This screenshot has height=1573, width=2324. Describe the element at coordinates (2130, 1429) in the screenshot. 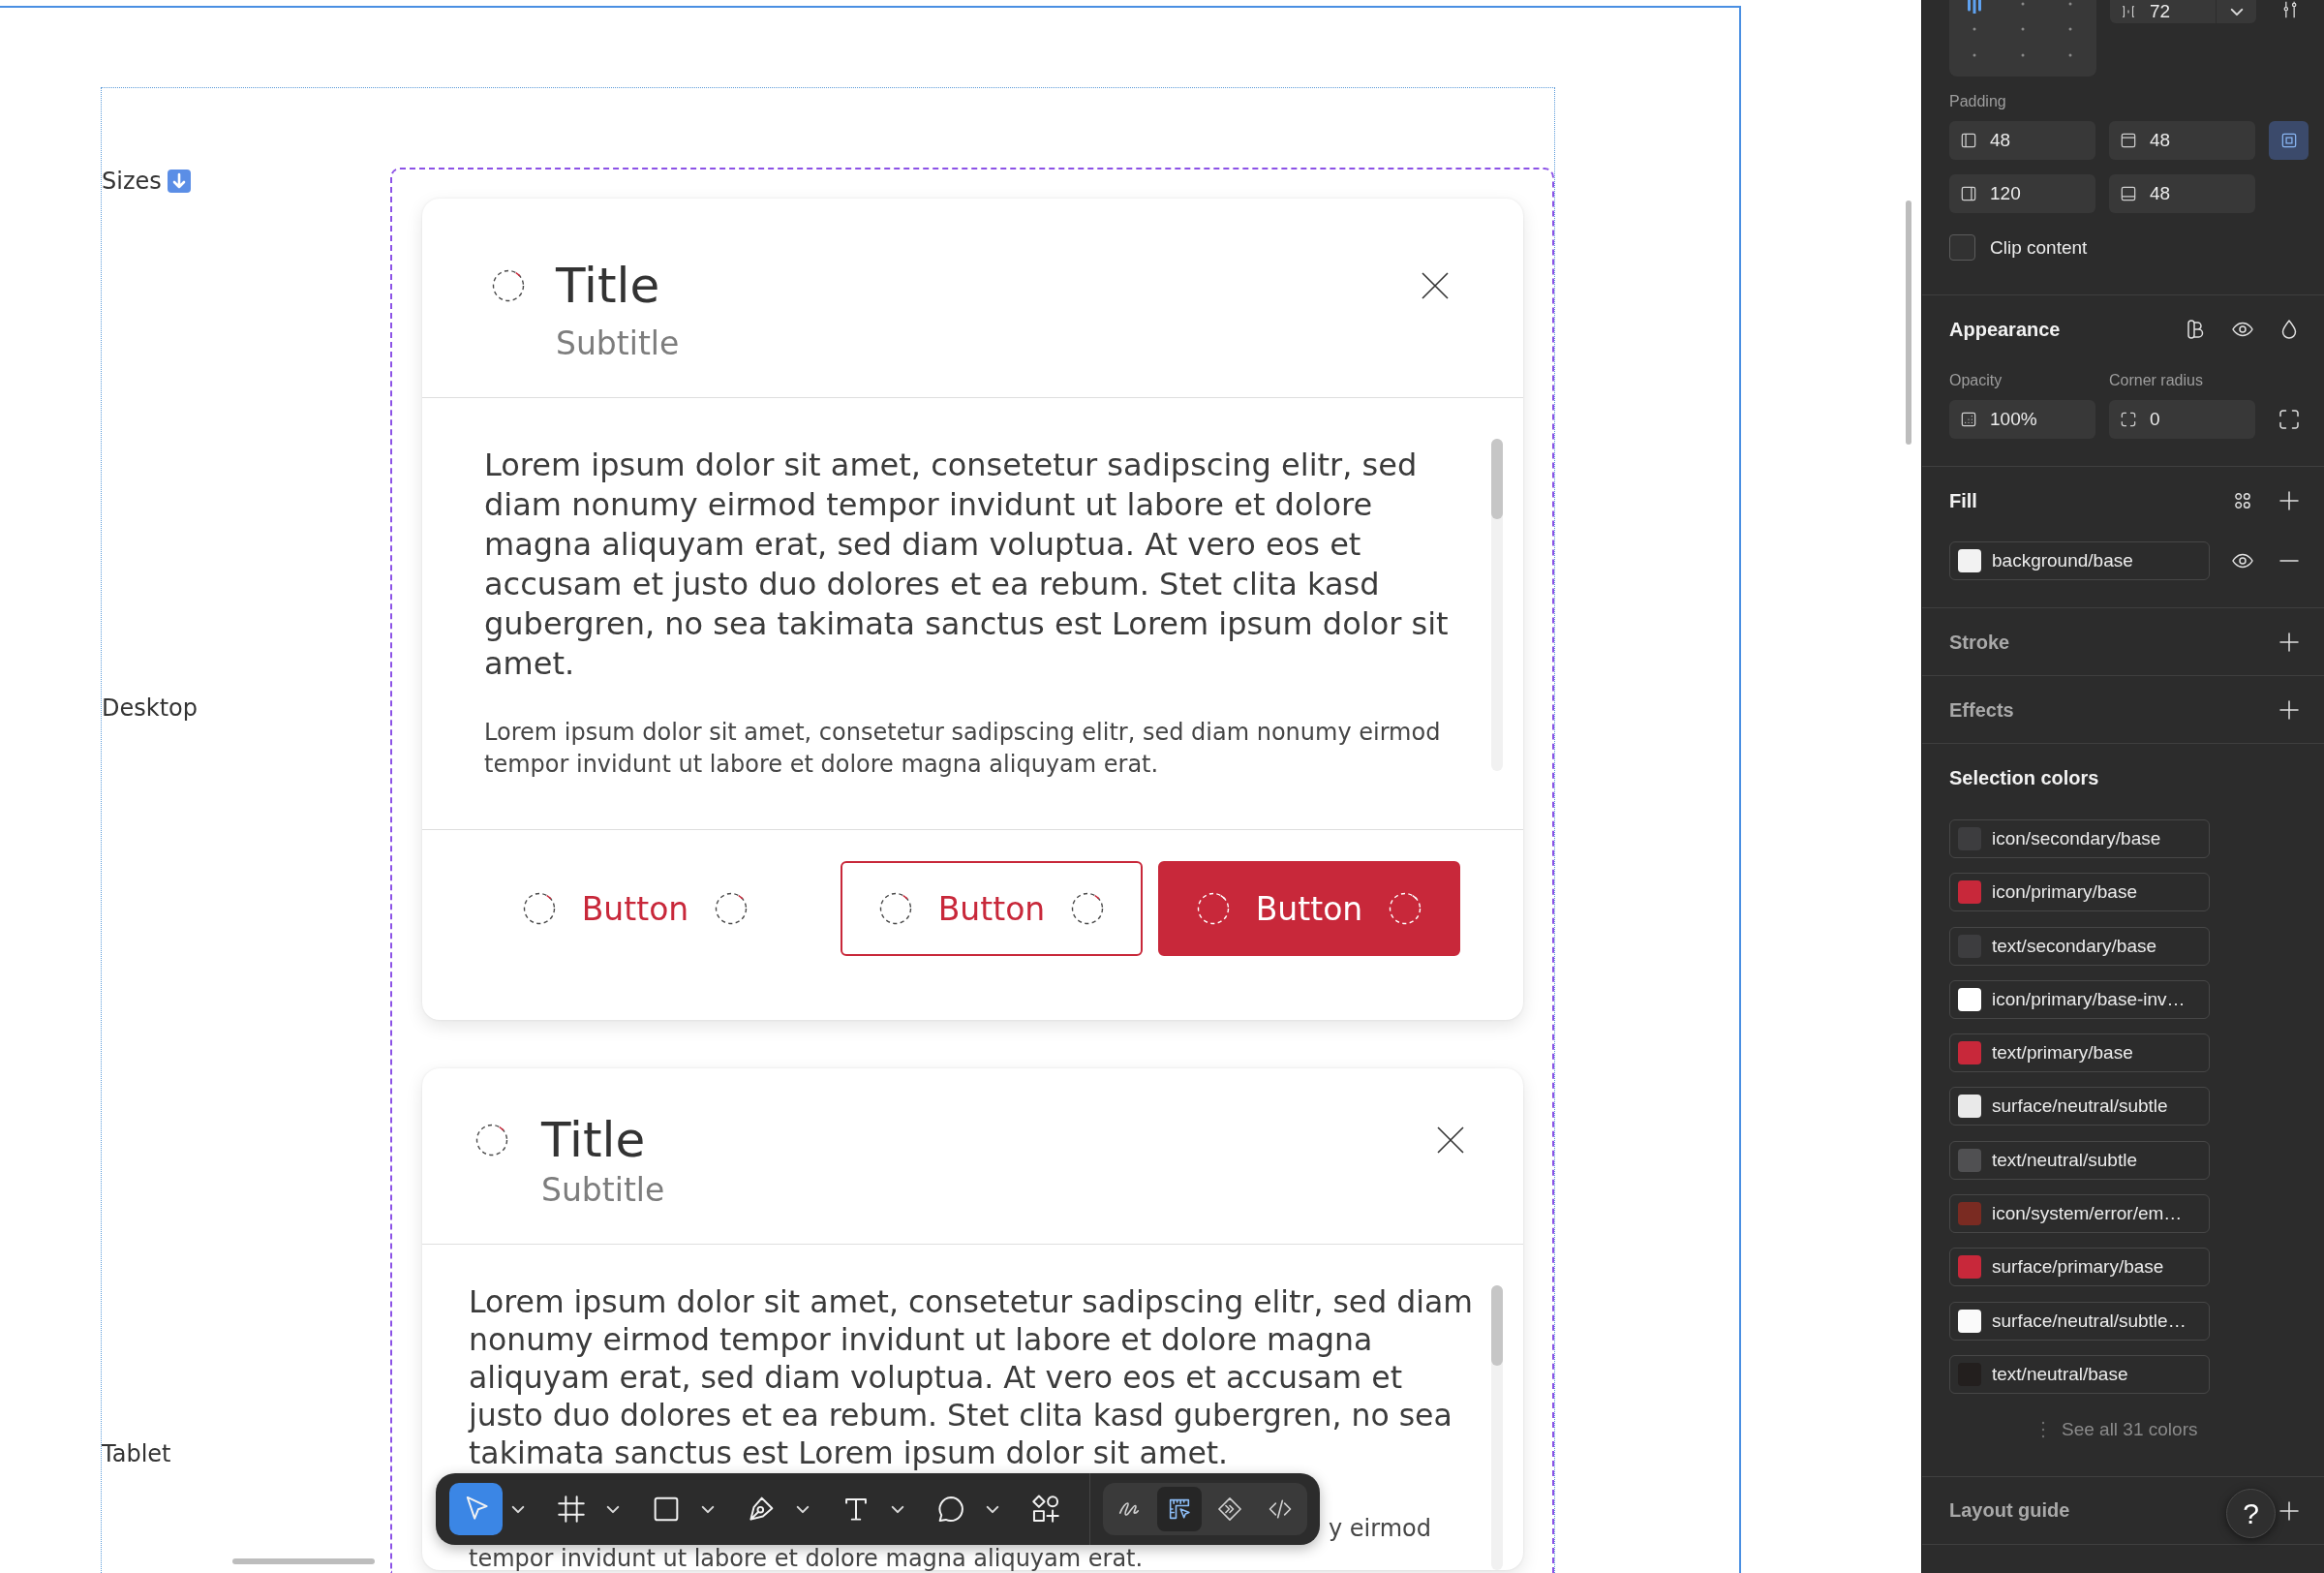

I see `see-all-colors-link: See all 31 colors` at that location.